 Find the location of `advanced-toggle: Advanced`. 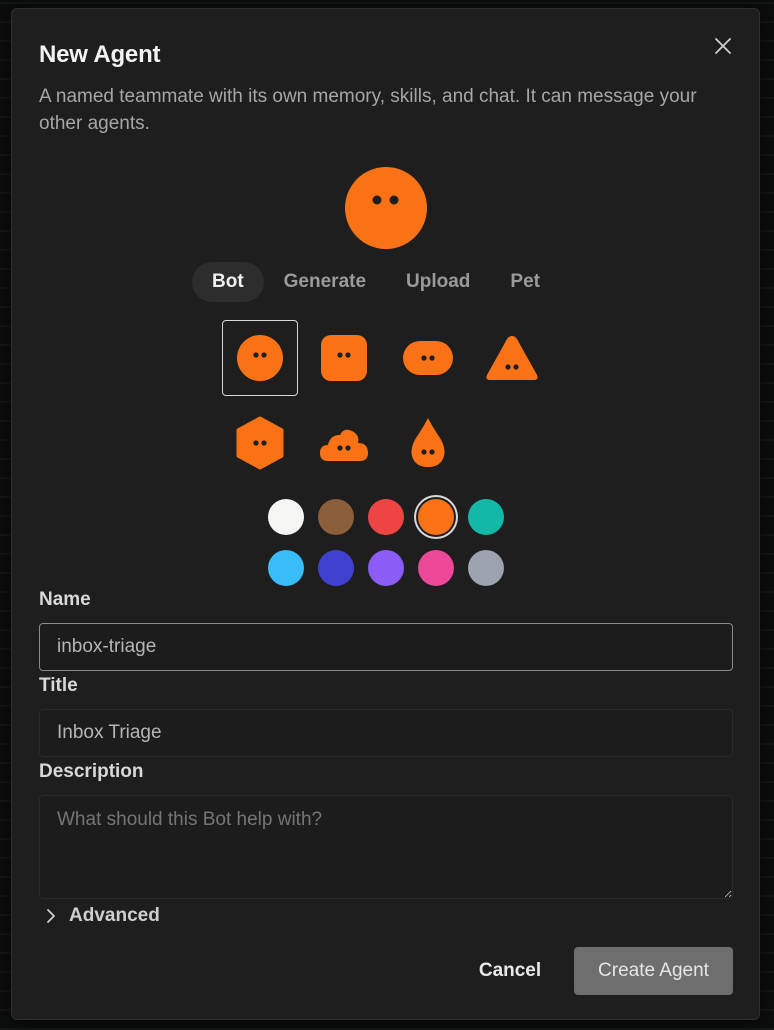

advanced-toggle: Advanced is located at coordinates (102, 916).